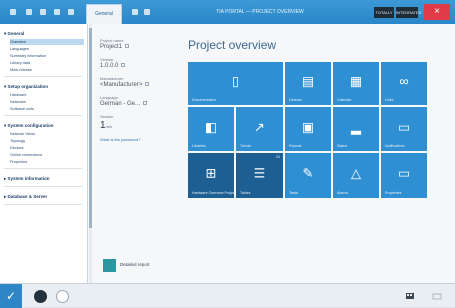 This screenshot has height=308, width=455. I want to click on tile-label: Status, so click(342, 146).